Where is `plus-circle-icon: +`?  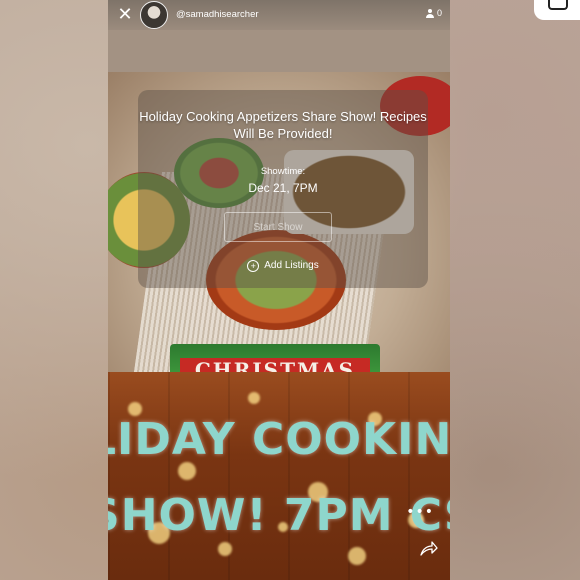
plus-circle-icon: + is located at coordinates (253, 266).